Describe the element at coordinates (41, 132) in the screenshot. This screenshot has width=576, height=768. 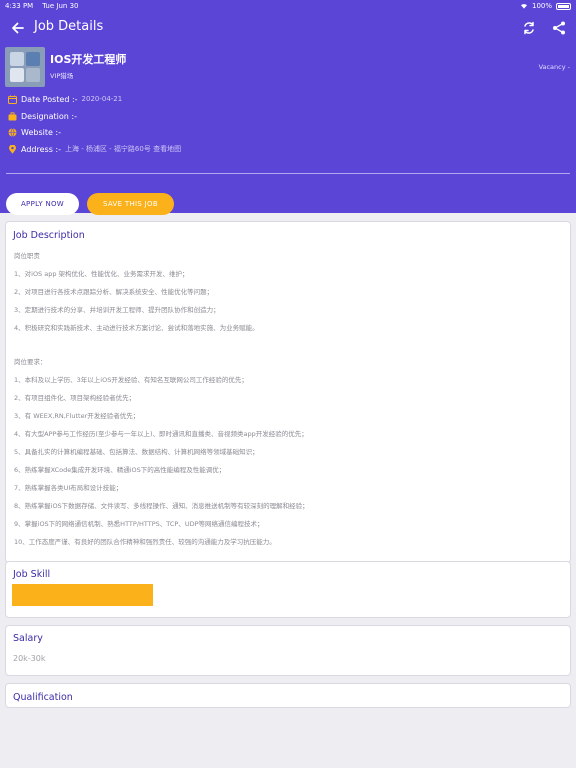
I see `website-label: Website :-` at that location.